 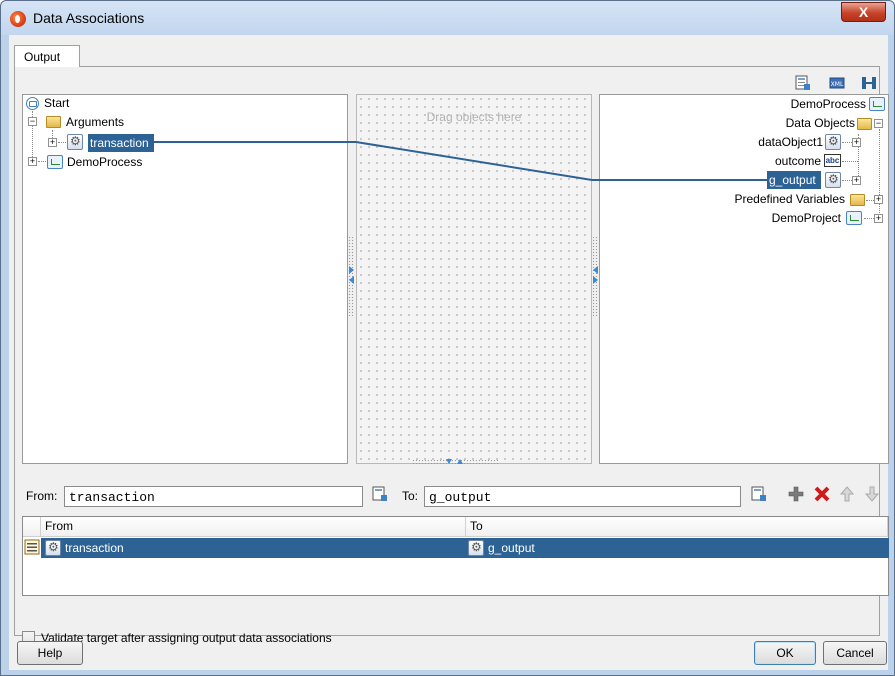 What do you see at coordinates (465, 548) in the screenshot?
I see `table-row` at bounding box center [465, 548].